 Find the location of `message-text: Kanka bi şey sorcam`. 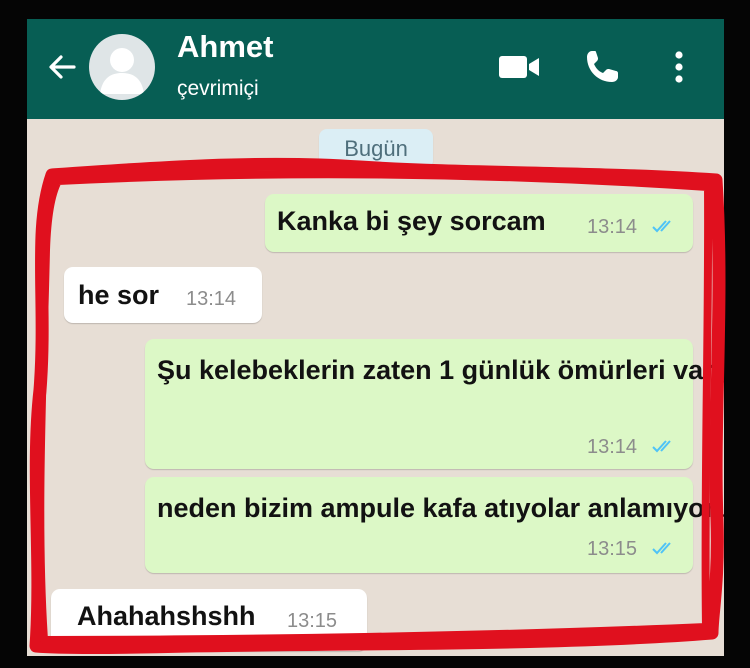

message-text: Kanka bi şey sorcam is located at coordinates (411, 221).